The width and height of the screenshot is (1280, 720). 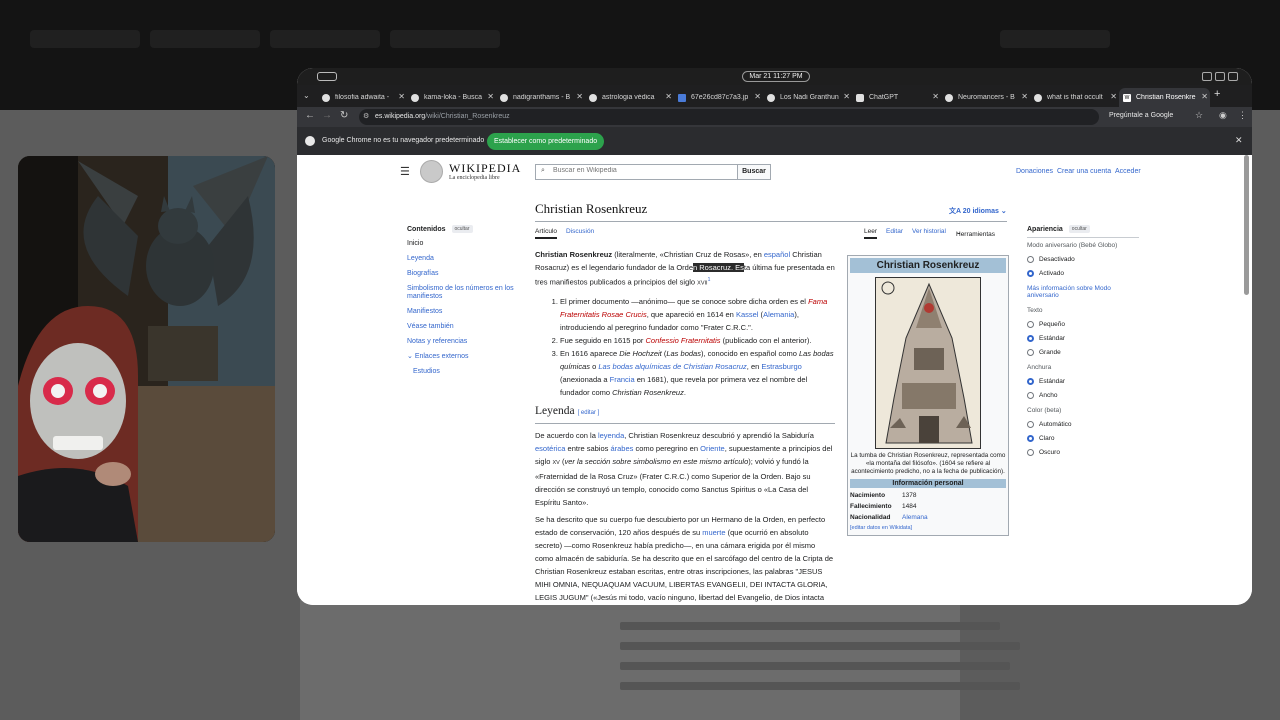 I want to click on browser-tab: astrologia védica ✕, so click(x=629, y=97).